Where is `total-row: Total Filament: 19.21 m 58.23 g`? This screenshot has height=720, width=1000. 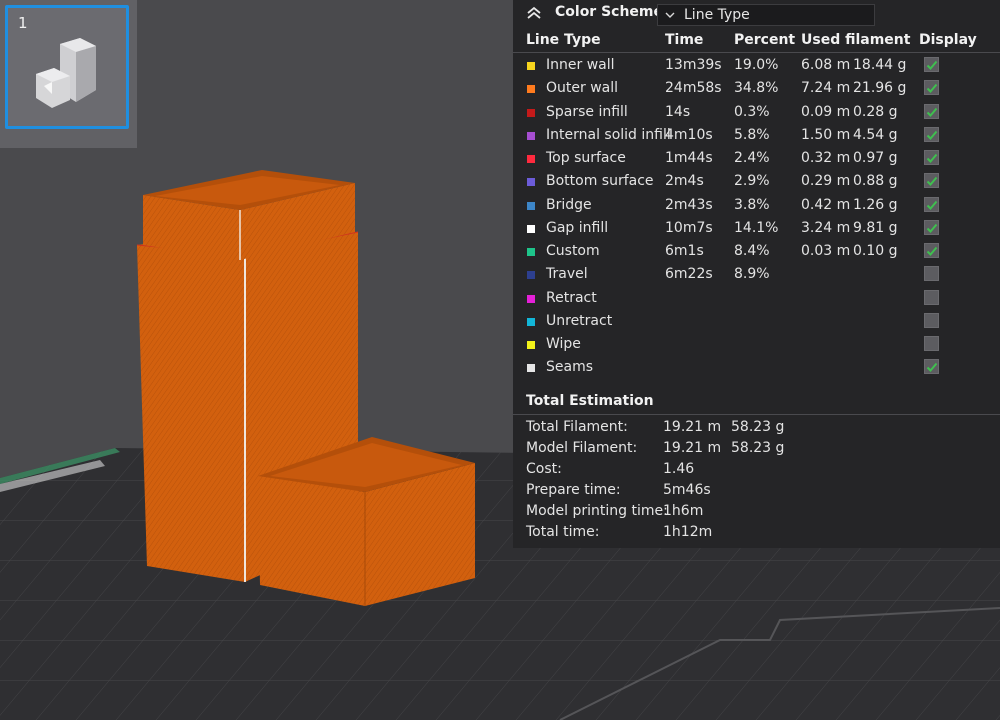
total-row: Total Filament: 19.21 m 58.23 g is located at coordinates (756, 428).